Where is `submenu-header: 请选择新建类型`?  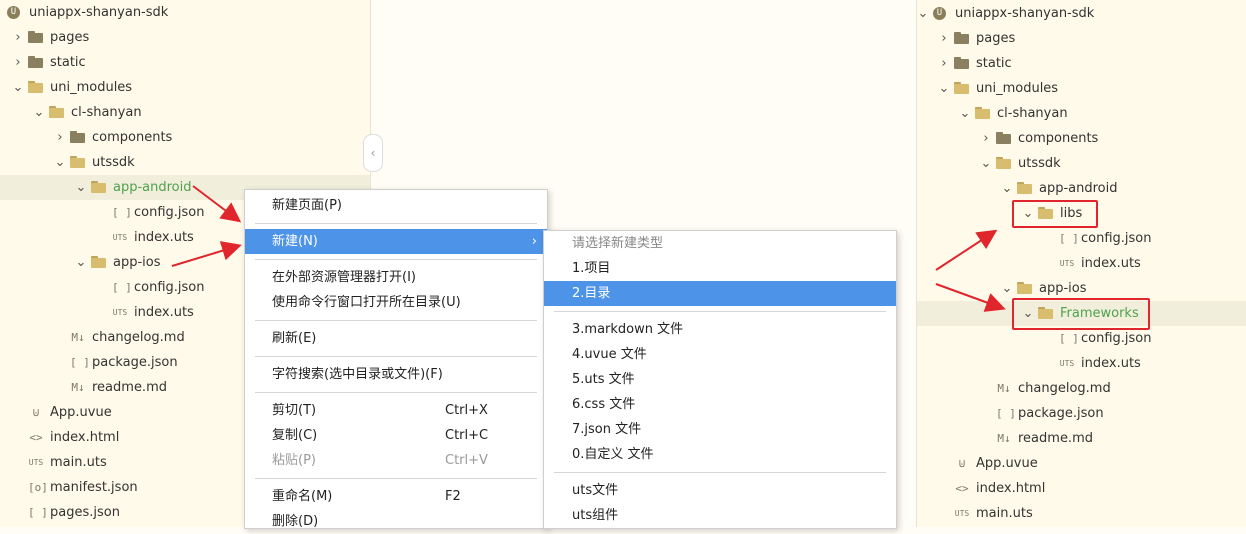 submenu-header: 请选择新建类型 is located at coordinates (618, 243).